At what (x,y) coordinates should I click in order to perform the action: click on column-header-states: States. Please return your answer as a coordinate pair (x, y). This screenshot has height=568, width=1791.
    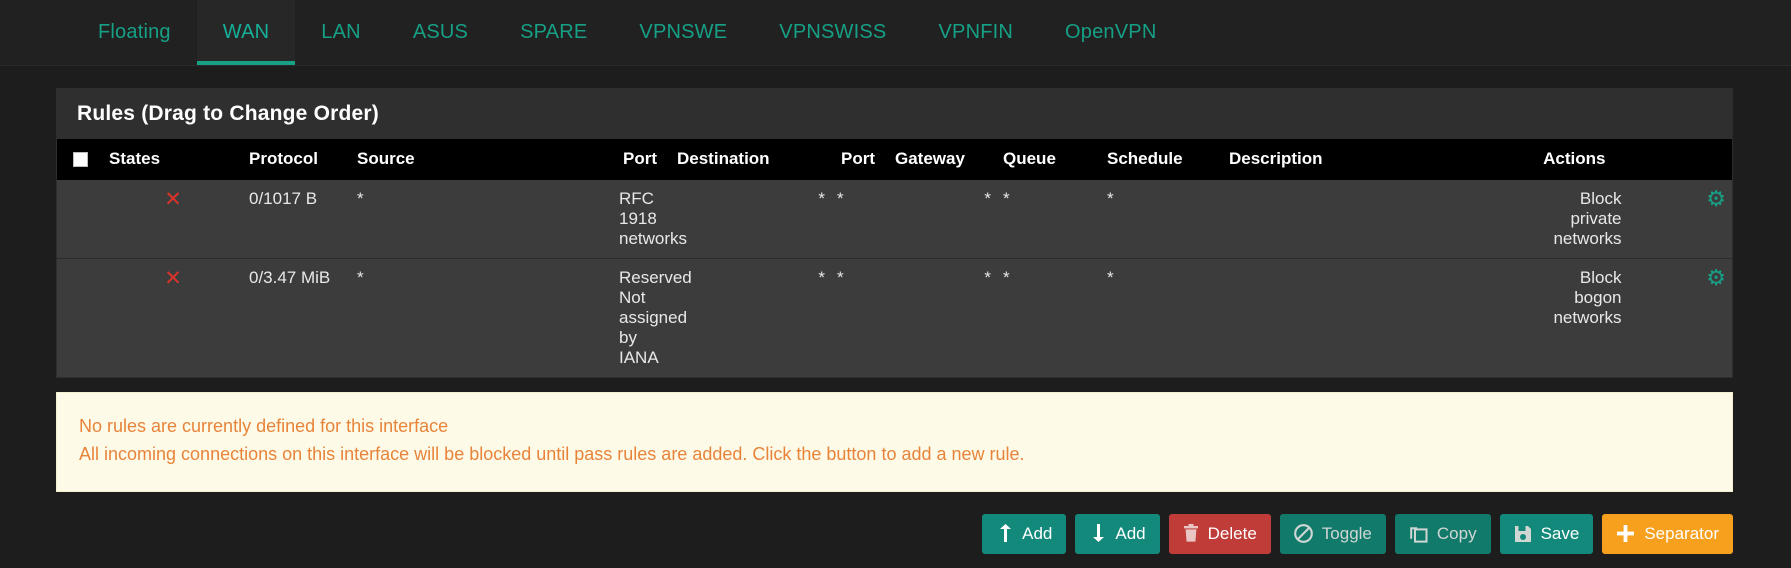
    Looking at the image, I should click on (173, 159).